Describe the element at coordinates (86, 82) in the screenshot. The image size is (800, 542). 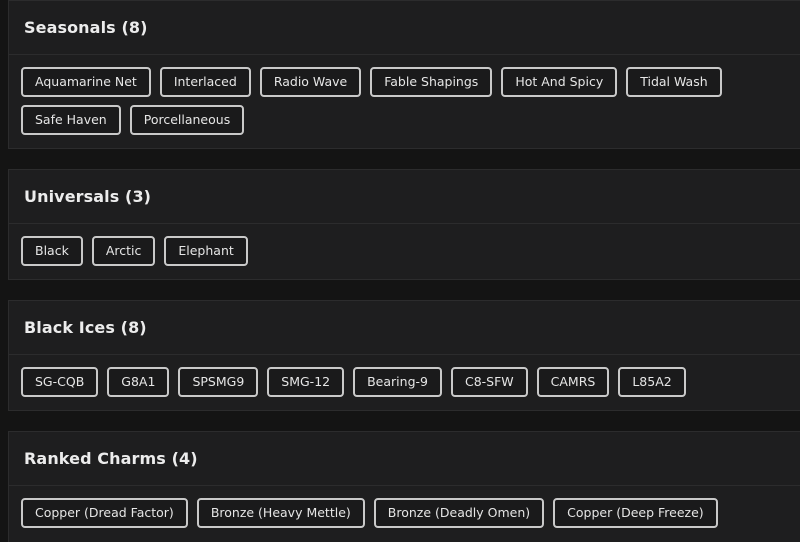
I see `chip-aquamarine-net: Aquamarine Net` at that location.